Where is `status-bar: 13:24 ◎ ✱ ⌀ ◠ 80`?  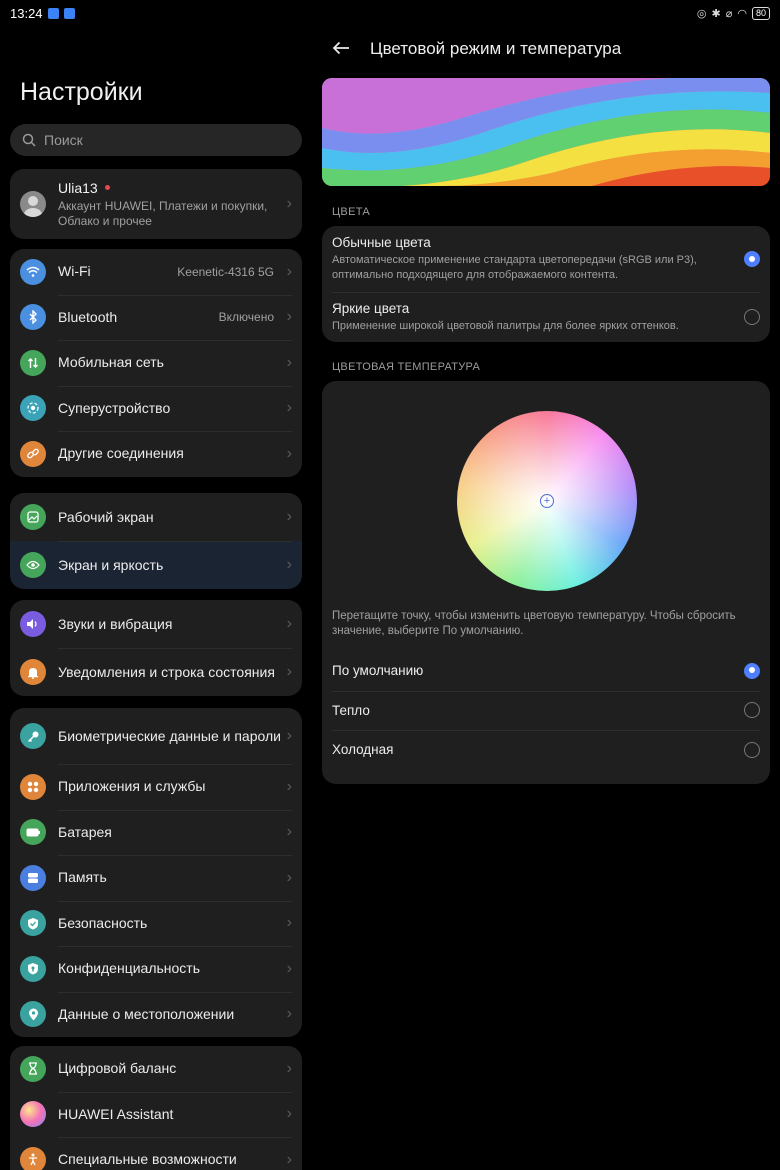
status-bar: 13:24 ◎ ✱ ⌀ ◠ 80 is located at coordinates (390, 13).